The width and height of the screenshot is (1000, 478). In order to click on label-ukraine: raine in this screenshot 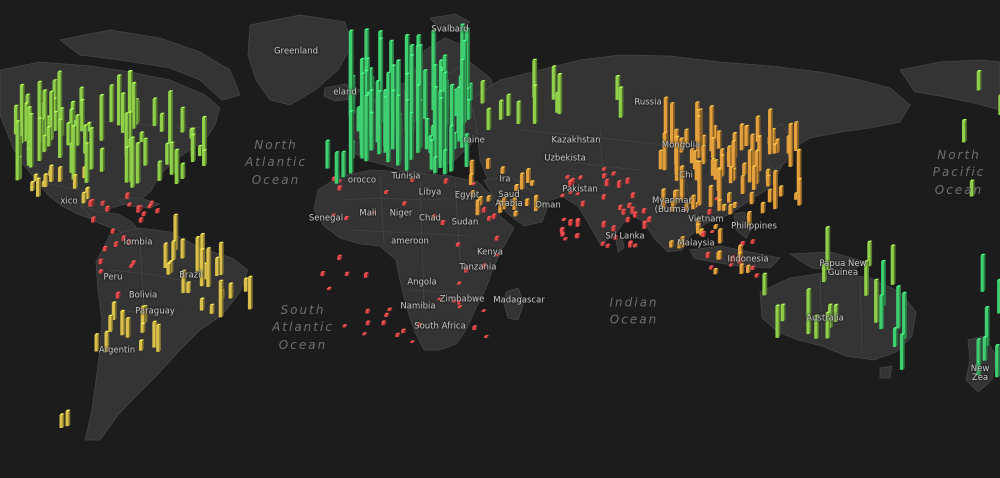, I will do `click(474, 140)`.